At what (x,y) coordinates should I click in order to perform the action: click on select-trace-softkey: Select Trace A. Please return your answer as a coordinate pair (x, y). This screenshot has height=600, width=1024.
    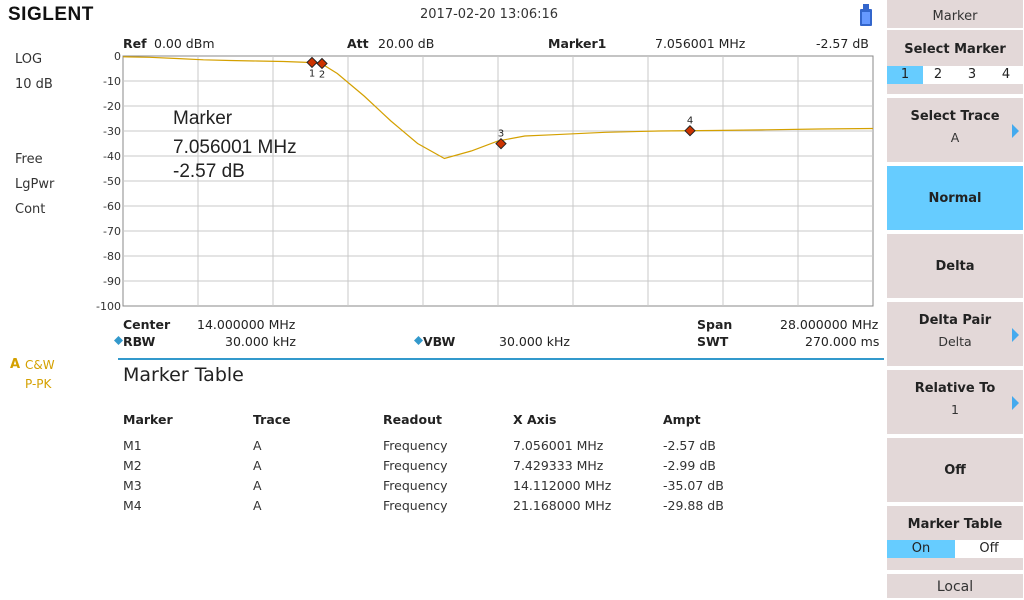
    Looking at the image, I should click on (955, 131).